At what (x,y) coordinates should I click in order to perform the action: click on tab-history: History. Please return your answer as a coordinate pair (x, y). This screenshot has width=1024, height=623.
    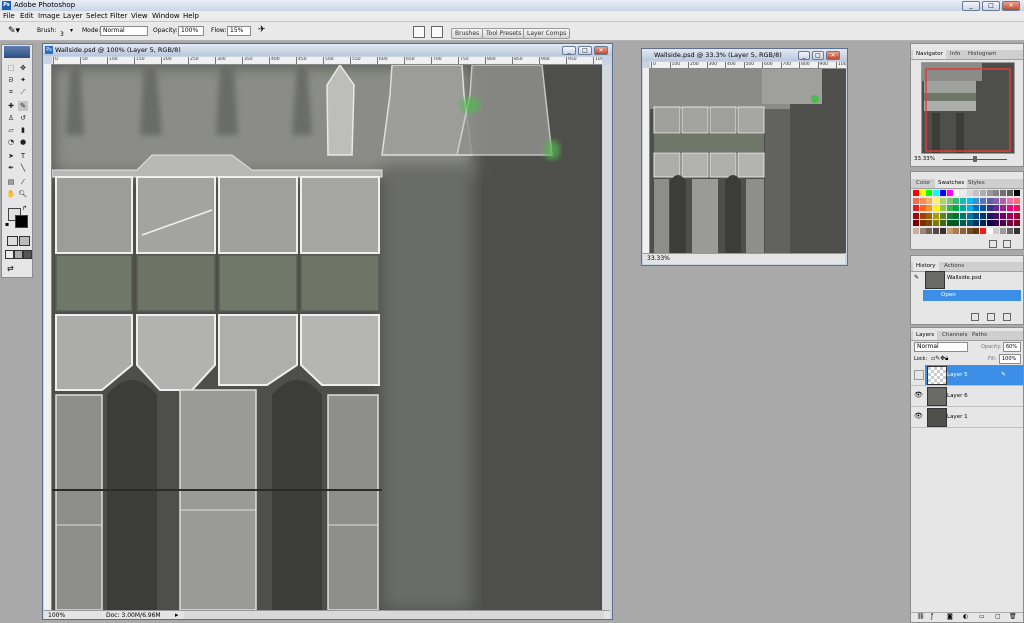
    Looking at the image, I should click on (926, 266).